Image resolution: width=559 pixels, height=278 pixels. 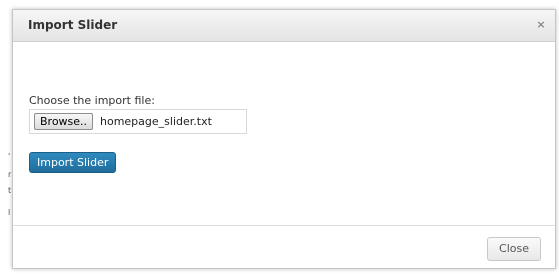 I want to click on import-slider-button: Import Slider, so click(x=73, y=162).